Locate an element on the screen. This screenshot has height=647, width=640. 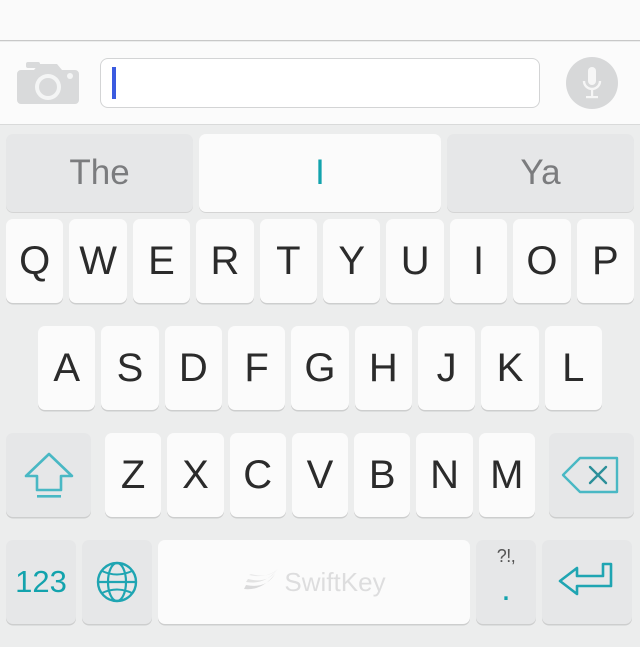
key-a: A is located at coordinates (67, 368).